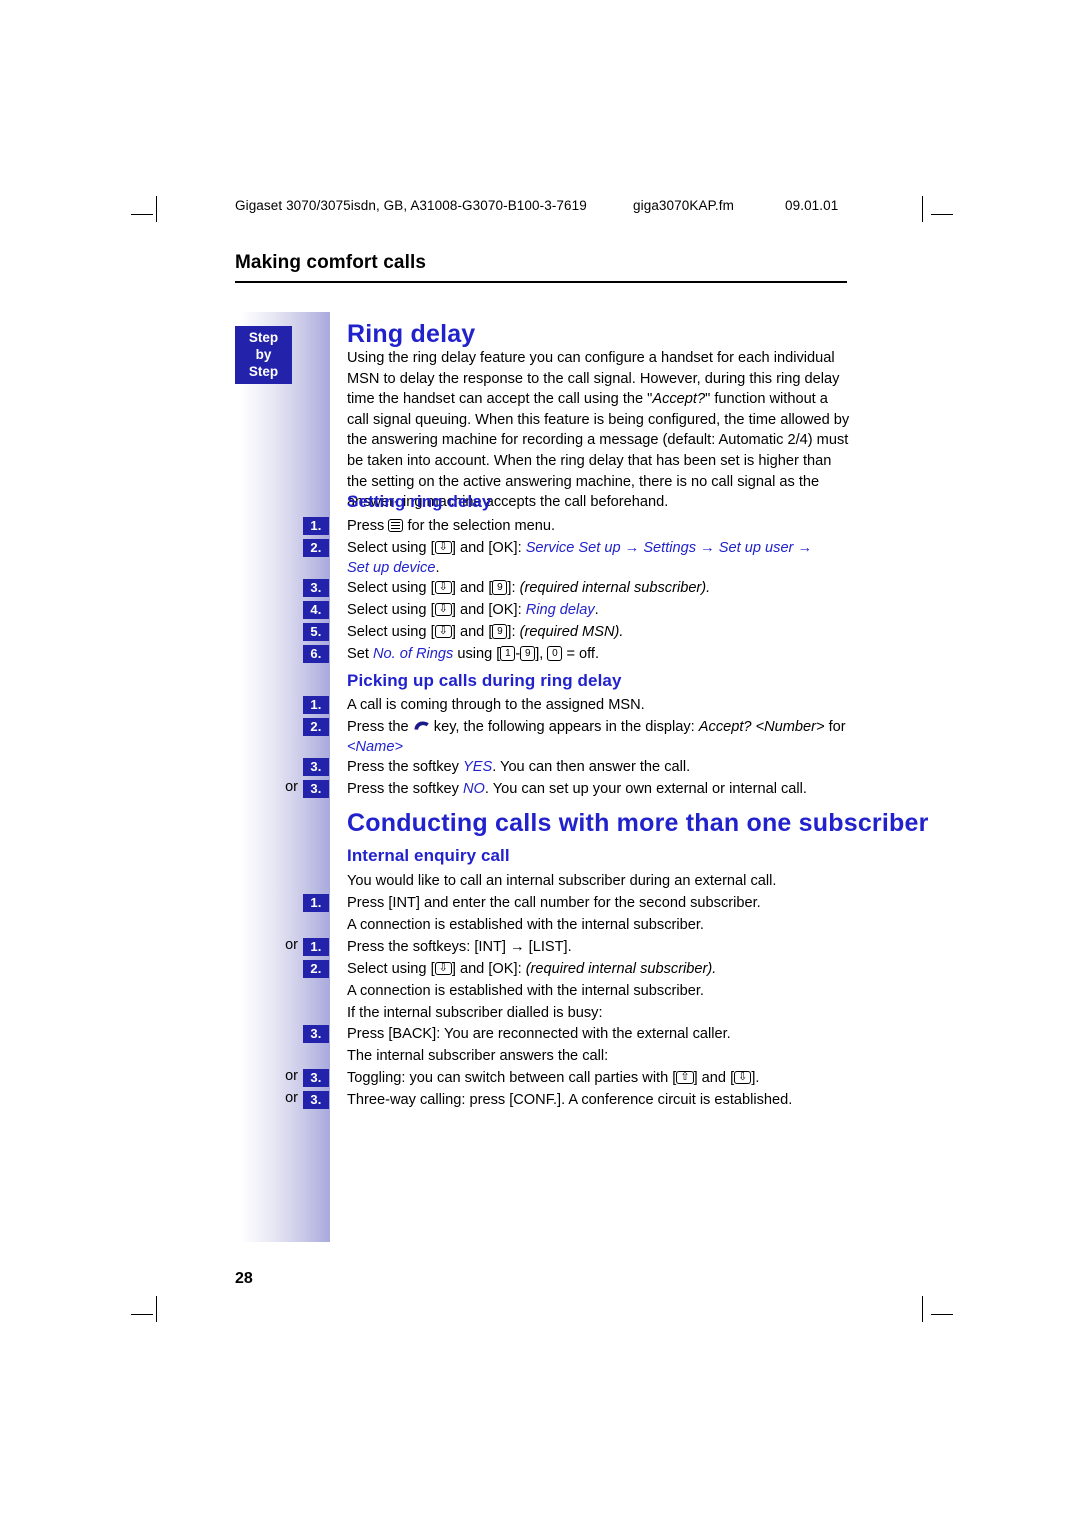 The height and width of the screenshot is (1528, 1080). Describe the element at coordinates (505, 548) in the screenshot. I see `ok-label-1: [OK]:` at that location.